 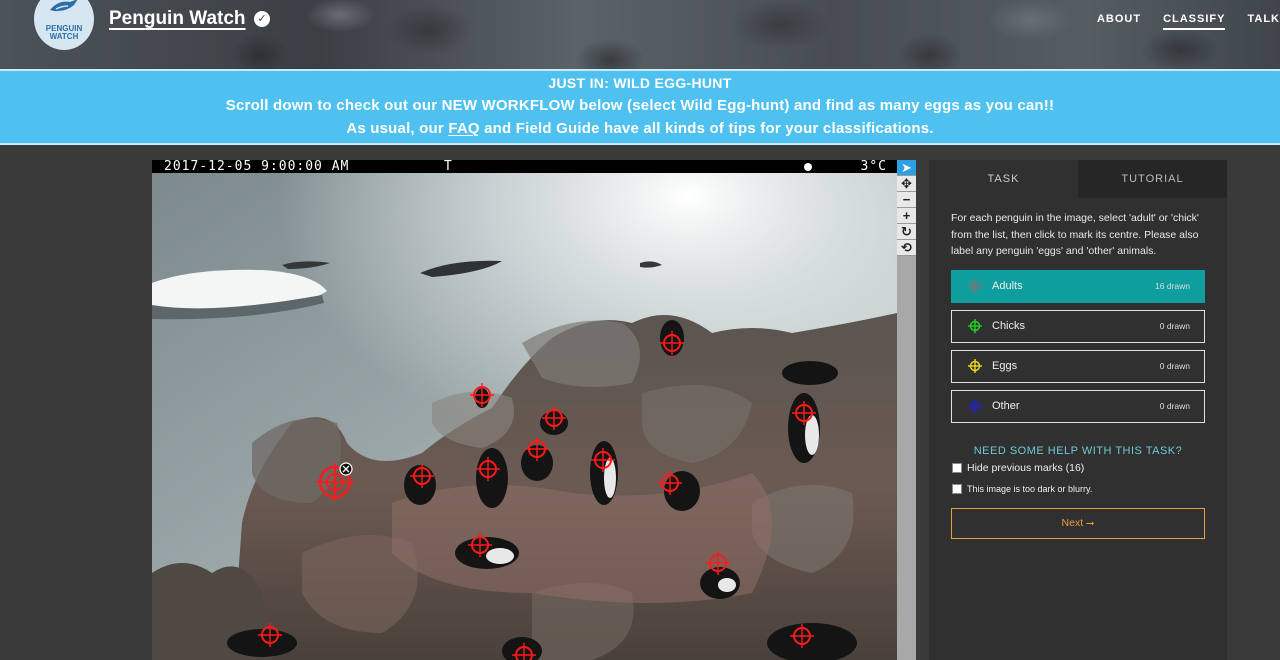 I want to click on camera-temperature: 3°C, so click(x=873, y=167).